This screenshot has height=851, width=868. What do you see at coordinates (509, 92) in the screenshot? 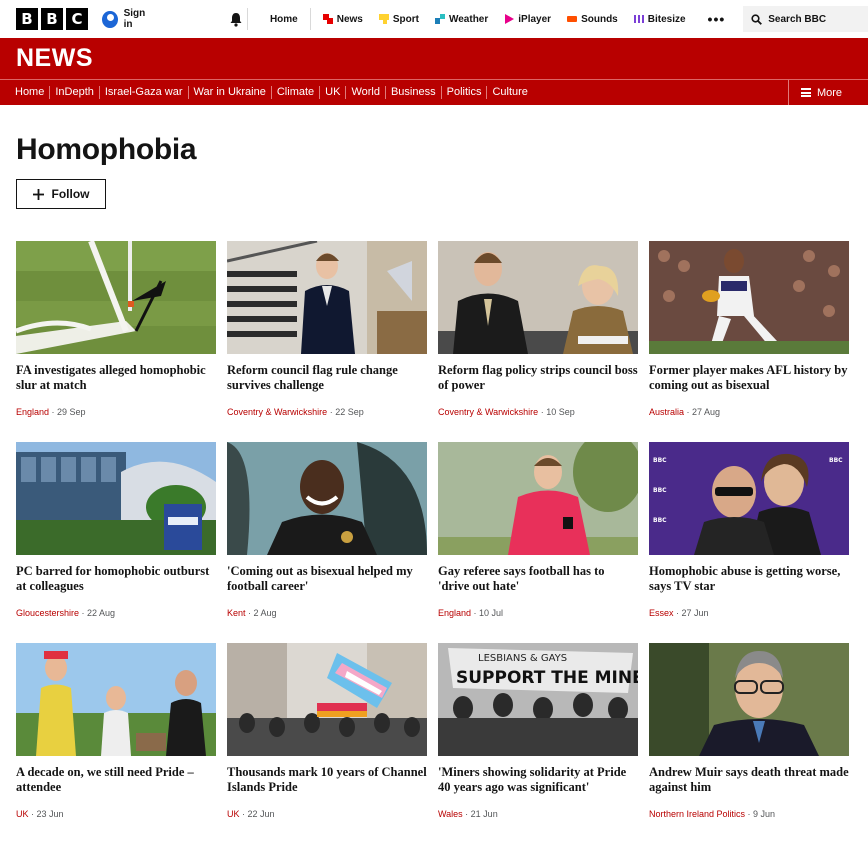
I see `subnav-culture: Culture` at bounding box center [509, 92].